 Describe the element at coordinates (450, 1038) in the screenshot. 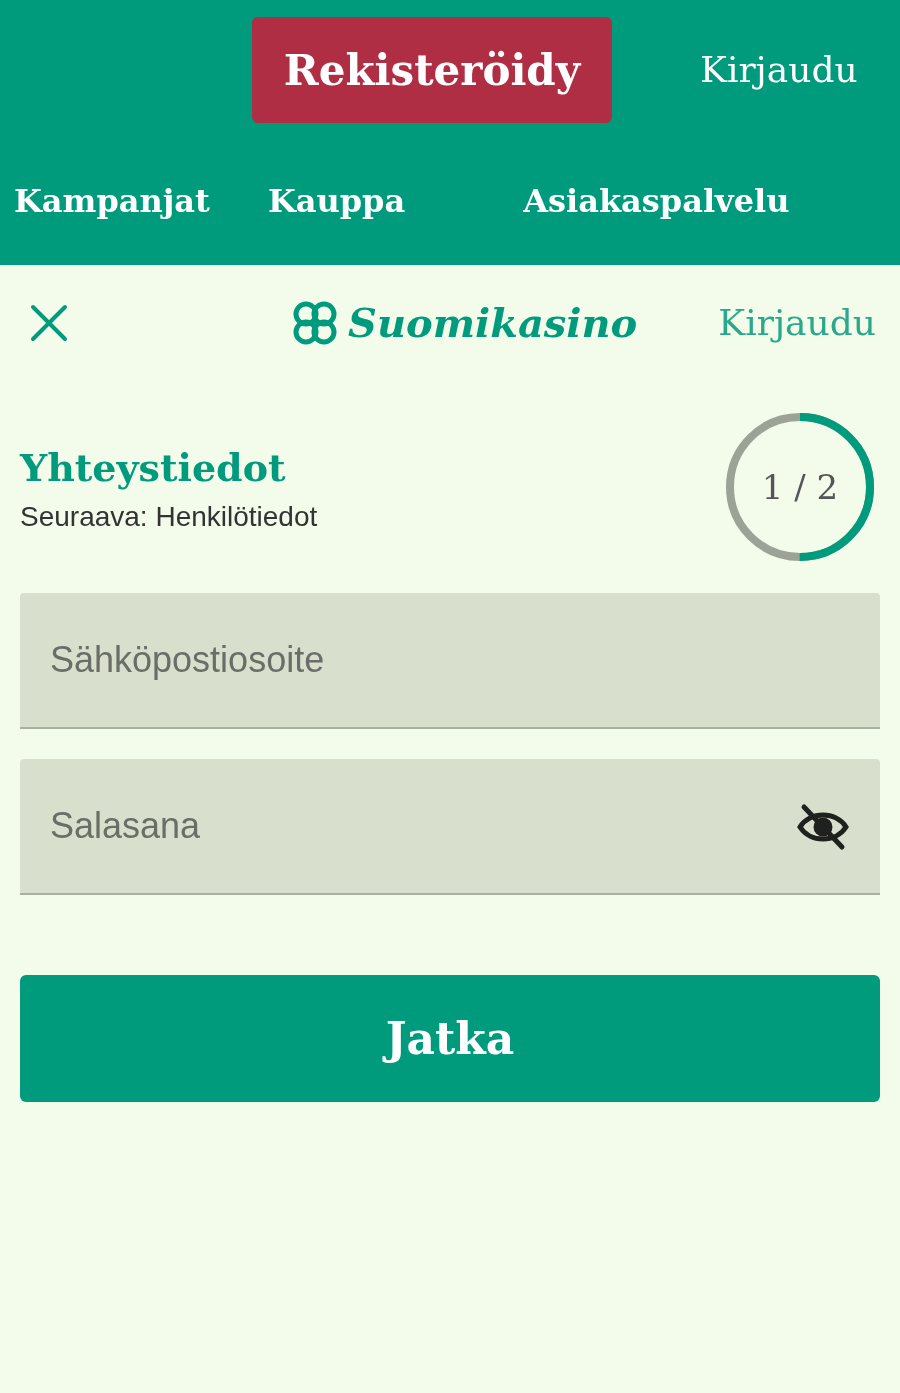

I see `continue-button: Jatka` at that location.